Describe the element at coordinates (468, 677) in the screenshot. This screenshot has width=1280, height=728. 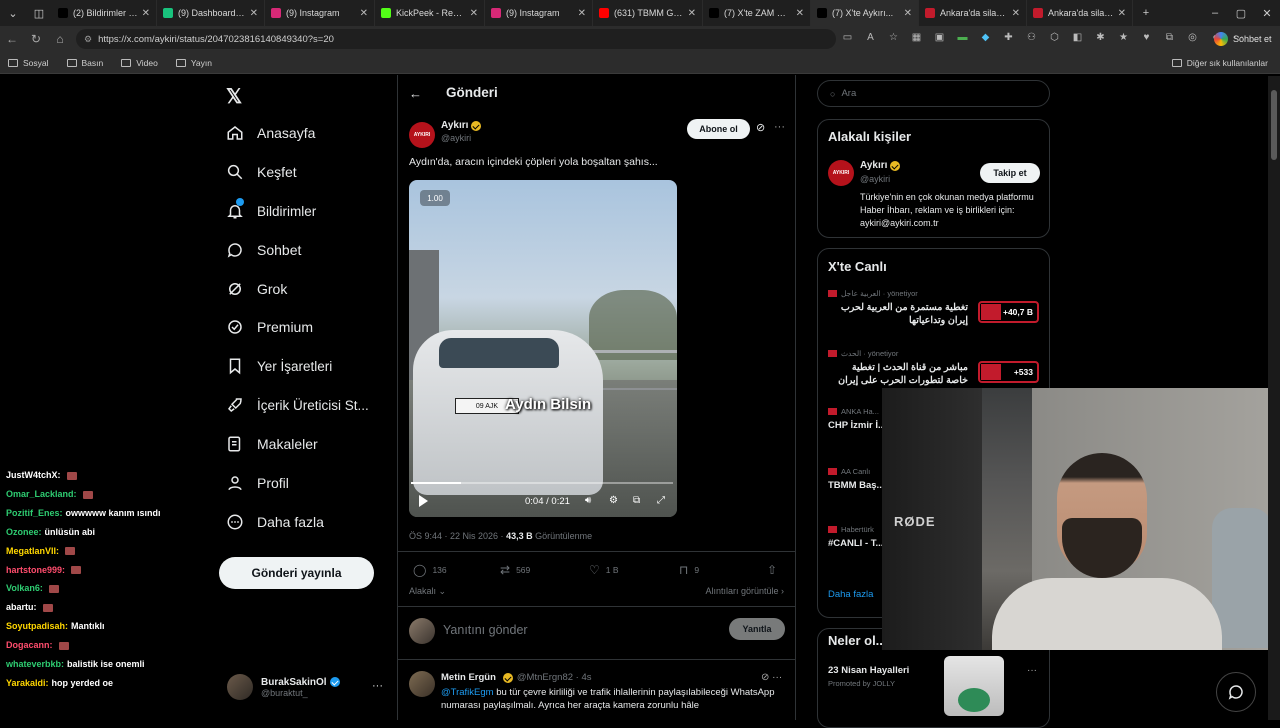
I see `comment-author: Metin Ergün` at that location.